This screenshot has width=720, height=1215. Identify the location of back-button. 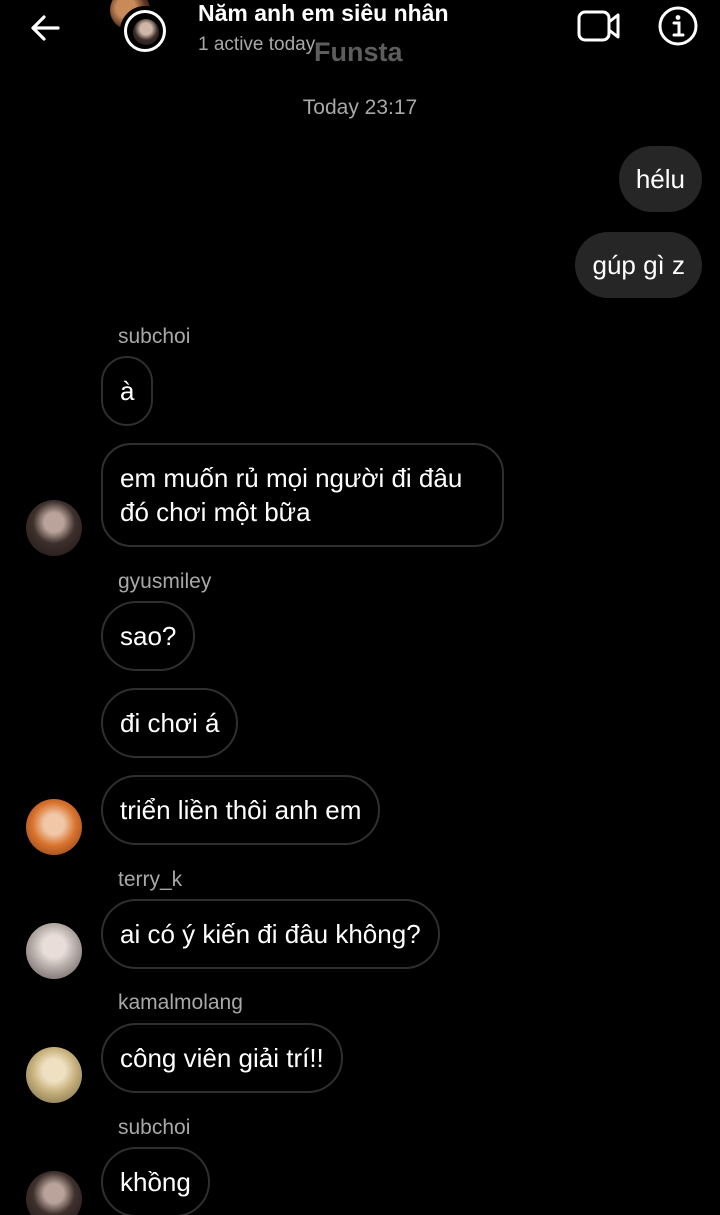
(46, 28).